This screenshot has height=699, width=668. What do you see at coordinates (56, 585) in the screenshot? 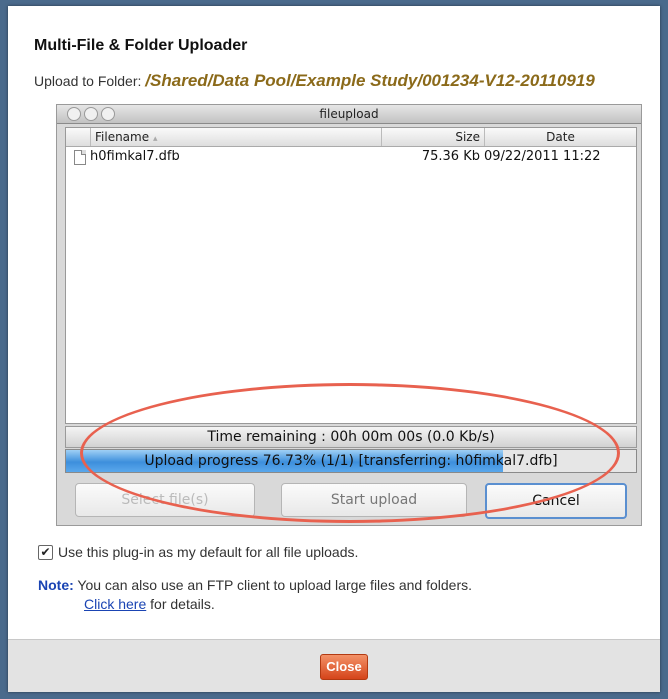
I see `note-label: Note:` at bounding box center [56, 585].